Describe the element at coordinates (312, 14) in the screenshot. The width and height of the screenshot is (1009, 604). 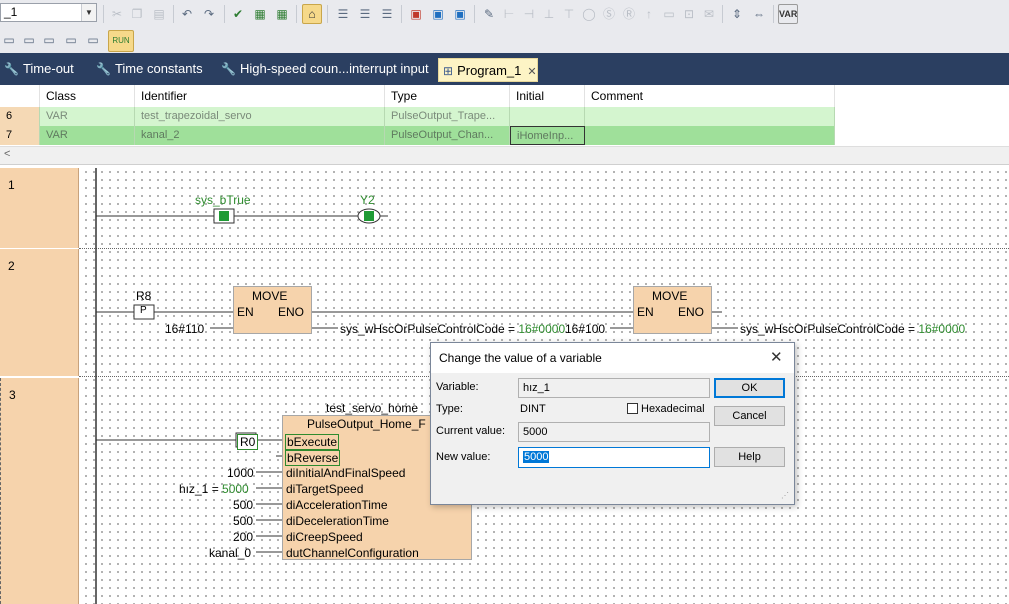
I see `monitor-icon: ⌂` at that location.